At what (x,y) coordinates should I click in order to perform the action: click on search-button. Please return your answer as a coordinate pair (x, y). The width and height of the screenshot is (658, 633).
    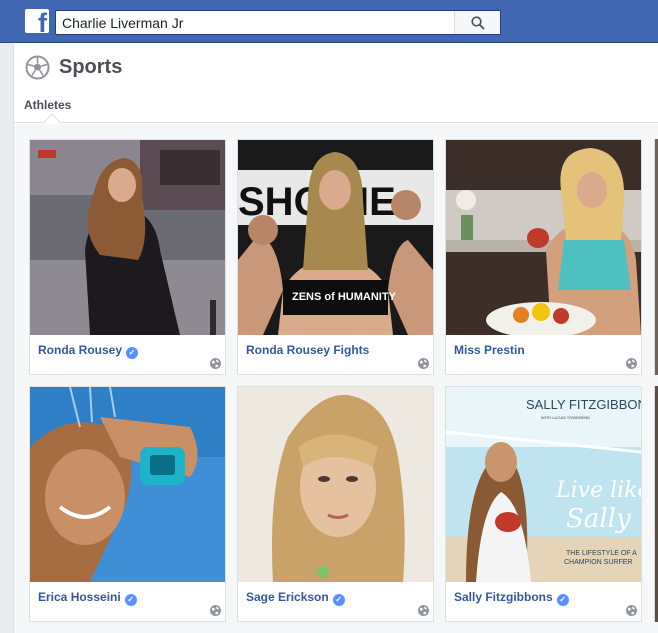
    Looking at the image, I should click on (477, 22).